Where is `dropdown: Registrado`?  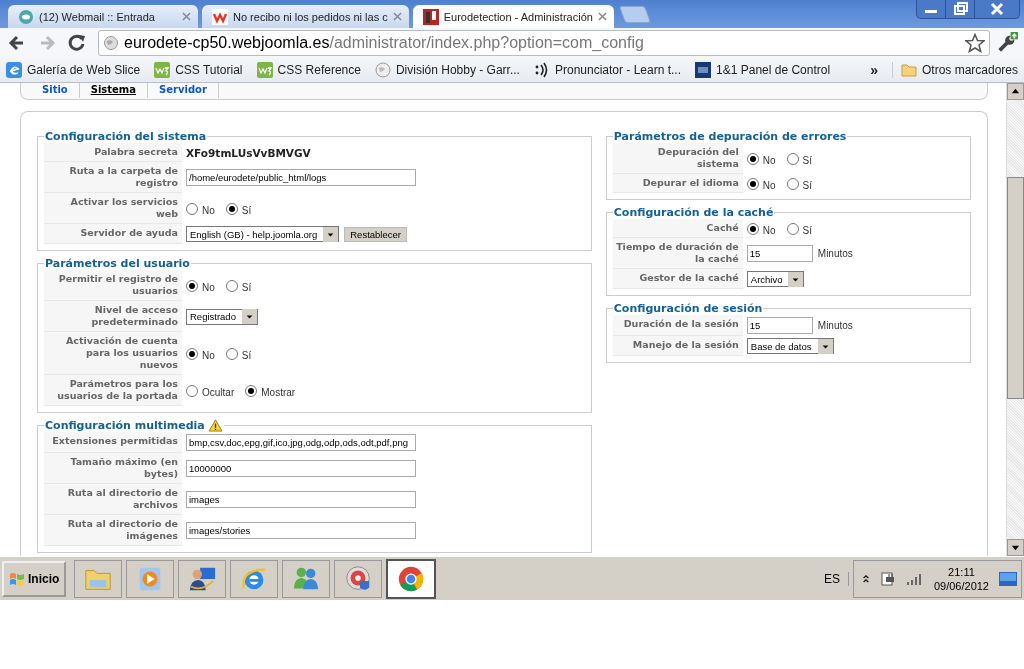 dropdown: Registrado is located at coordinates (222, 316).